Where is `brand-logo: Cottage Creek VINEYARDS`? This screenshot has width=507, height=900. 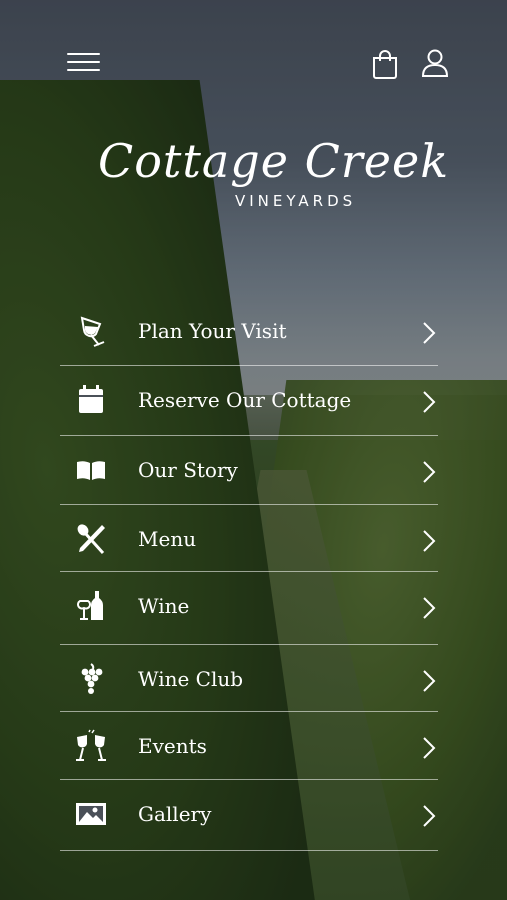
brand-logo: Cottage Creek VINEYARDS is located at coordinates (270, 177).